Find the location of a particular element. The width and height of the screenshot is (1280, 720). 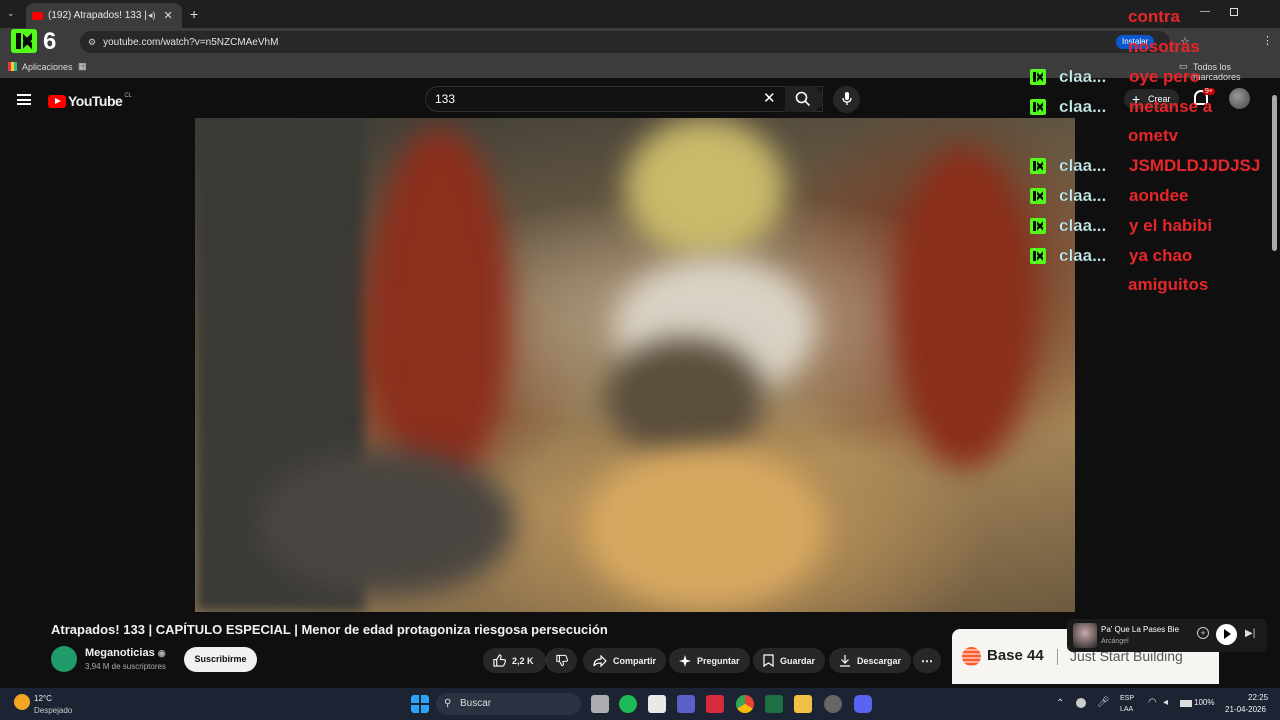

chat-continuation: nosotras is located at coordinates (1164, 46).